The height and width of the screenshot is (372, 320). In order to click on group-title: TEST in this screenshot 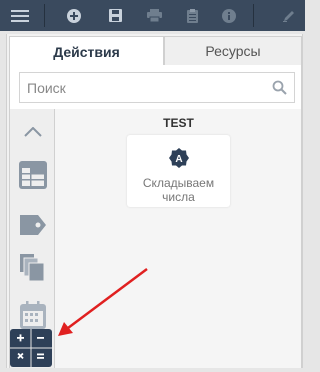, I will do `click(178, 123)`.